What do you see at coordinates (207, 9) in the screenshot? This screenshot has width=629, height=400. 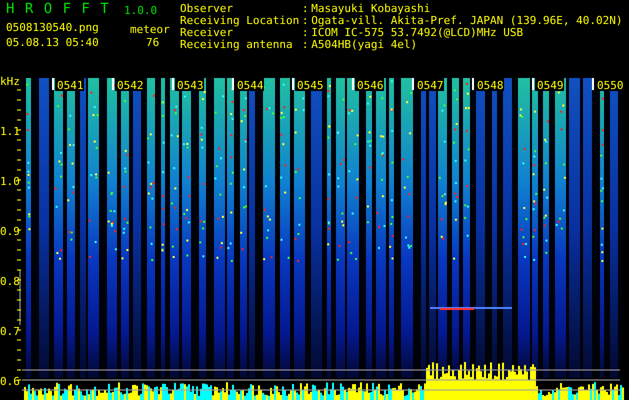 I see `info-label: Observer` at bounding box center [207, 9].